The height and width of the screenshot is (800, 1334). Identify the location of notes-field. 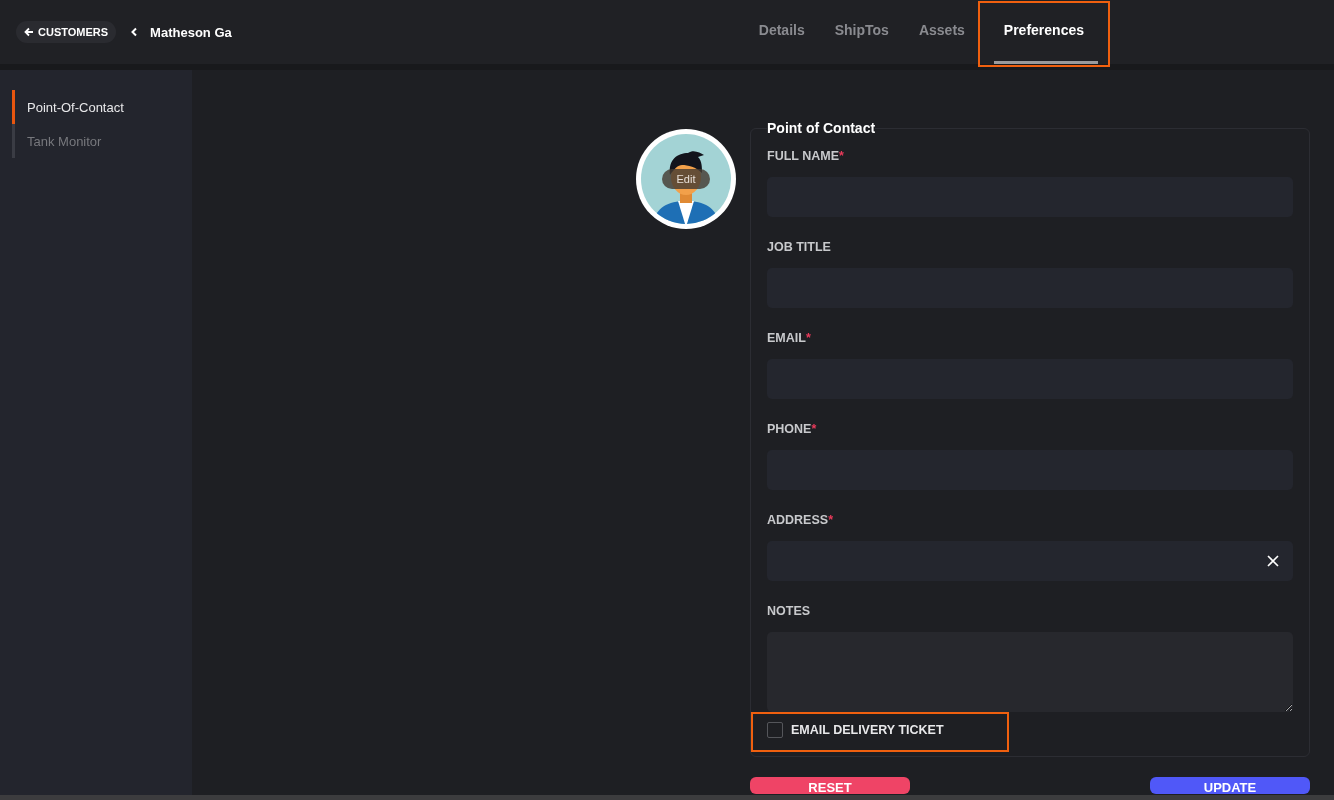
(1030, 672).